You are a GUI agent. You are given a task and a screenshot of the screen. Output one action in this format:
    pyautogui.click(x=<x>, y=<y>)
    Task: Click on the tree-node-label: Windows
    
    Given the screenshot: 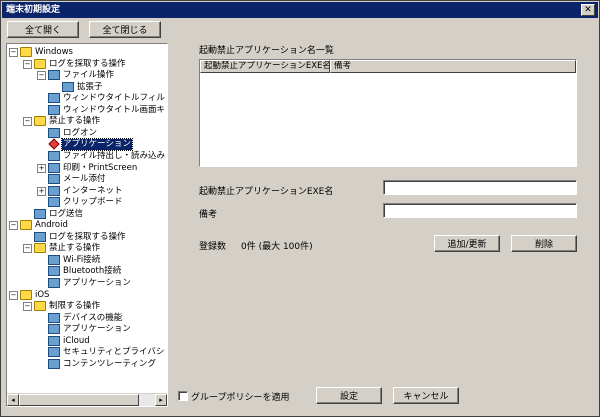 What is the action you would take?
    pyautogui.click(x=54, y=52)
    